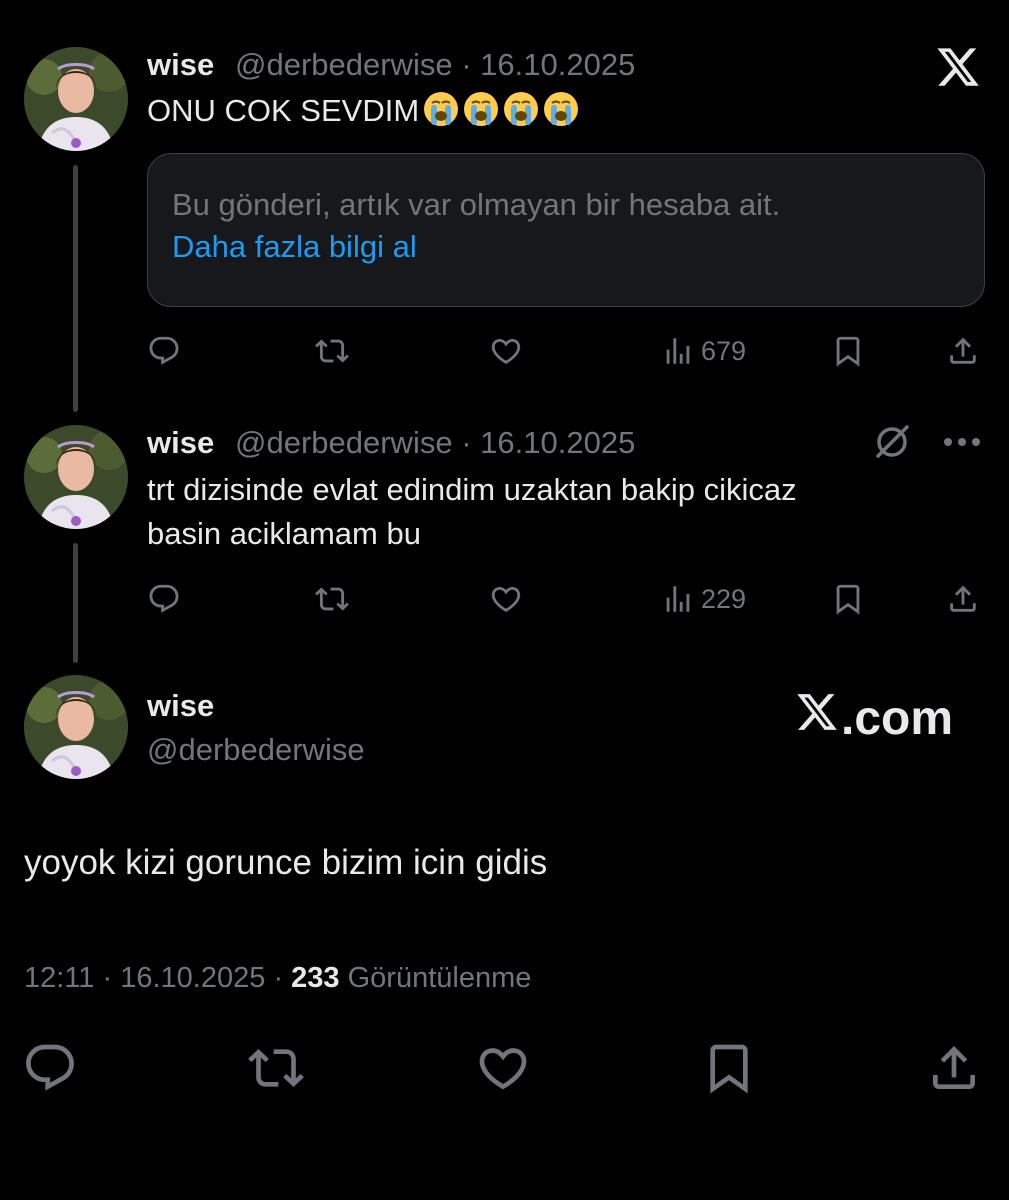 The width and height of the screenshot is (1009, 1200). Describe the element at coordinates (283, 110) in the screenshot. I see `tweet-text-content: ONU COK SEVDIM` at that location.